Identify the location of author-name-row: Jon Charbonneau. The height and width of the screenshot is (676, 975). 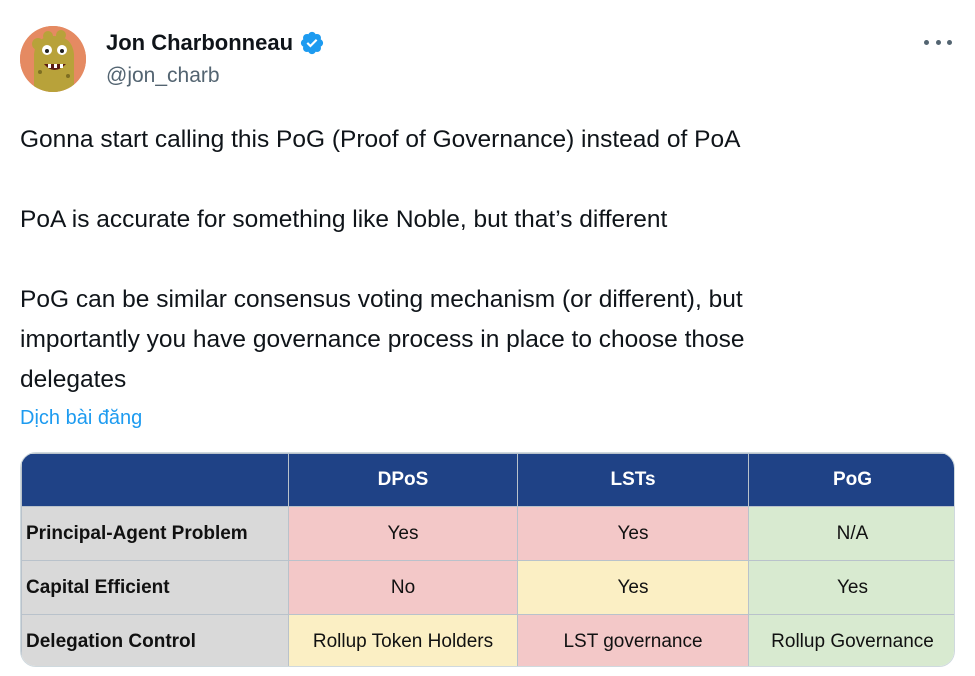
(215, 43).